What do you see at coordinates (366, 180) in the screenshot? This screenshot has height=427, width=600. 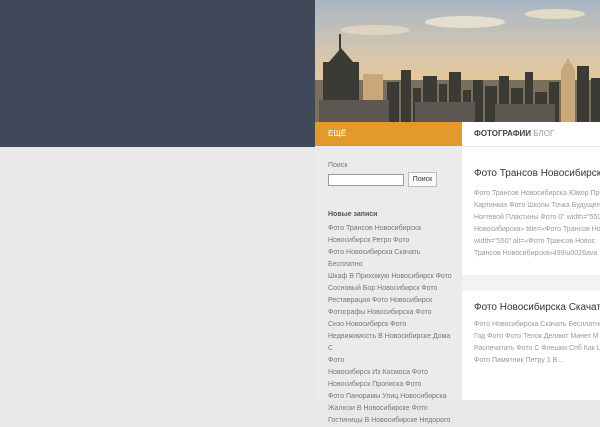 I see `search-input` at bounding box center [366, 180].